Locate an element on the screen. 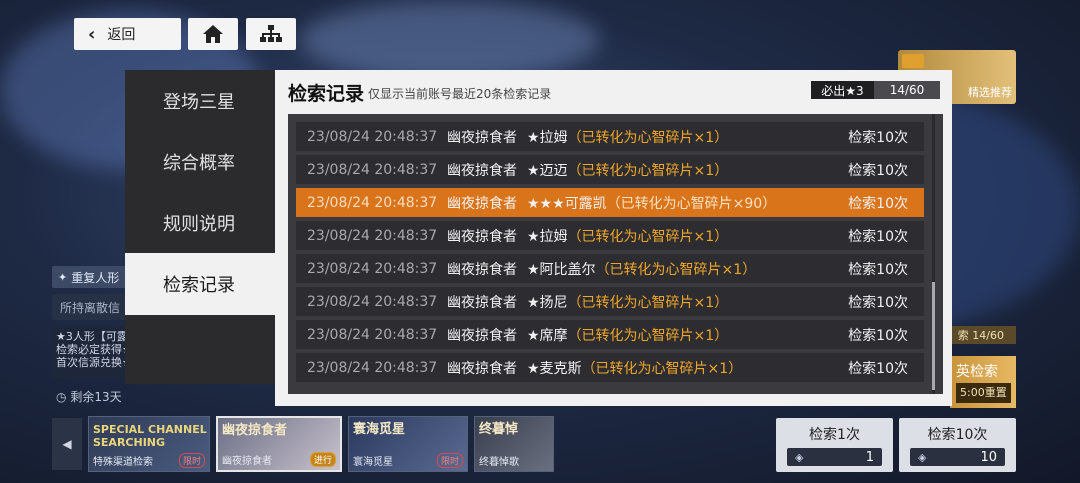 This screenshot has width=1080, height=483. remaining-label: 剩余13天 is located at coordinates (96, 397).